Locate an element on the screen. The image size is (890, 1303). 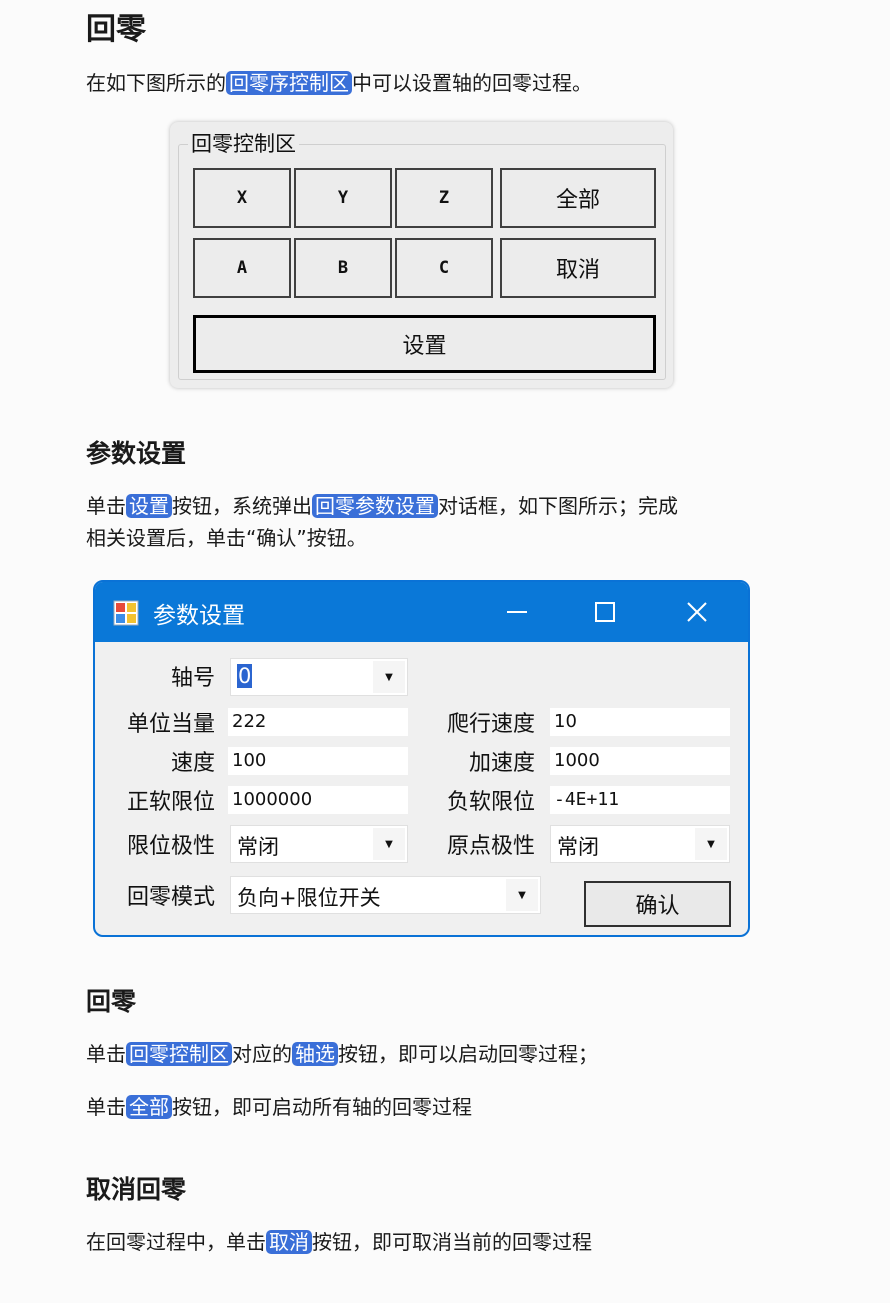
cancel-paragraph: 在回零过程中，单击 取消 按钮，即可取消当前的回零过程 is located at coordinates (339, 1242).